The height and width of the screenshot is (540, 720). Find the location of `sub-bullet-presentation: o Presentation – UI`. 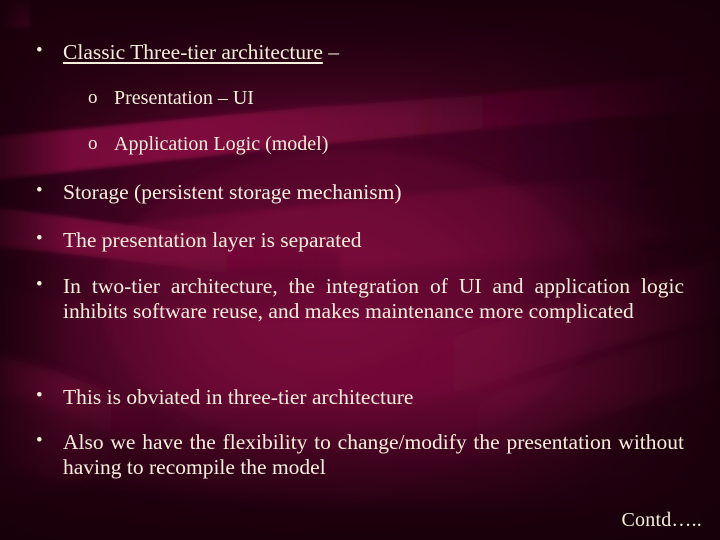

sub-bullet-presentation: o Presentation – UI is located at coordinates (171, 99).